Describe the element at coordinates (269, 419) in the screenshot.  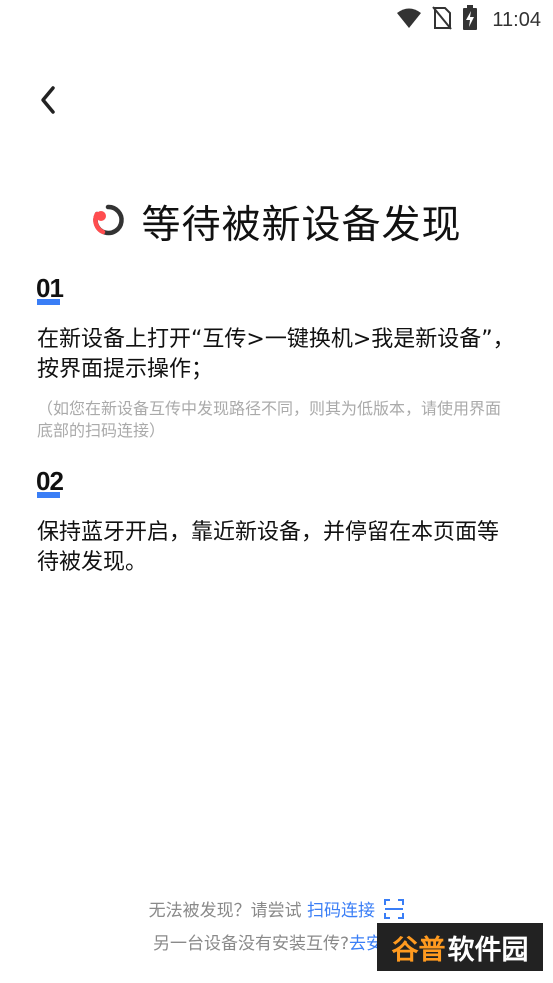
I see `step-hint-1: （如您在新设备互传中发现路径不同，则其为低版本，请使用界面底部的扫码连接）` at that location.